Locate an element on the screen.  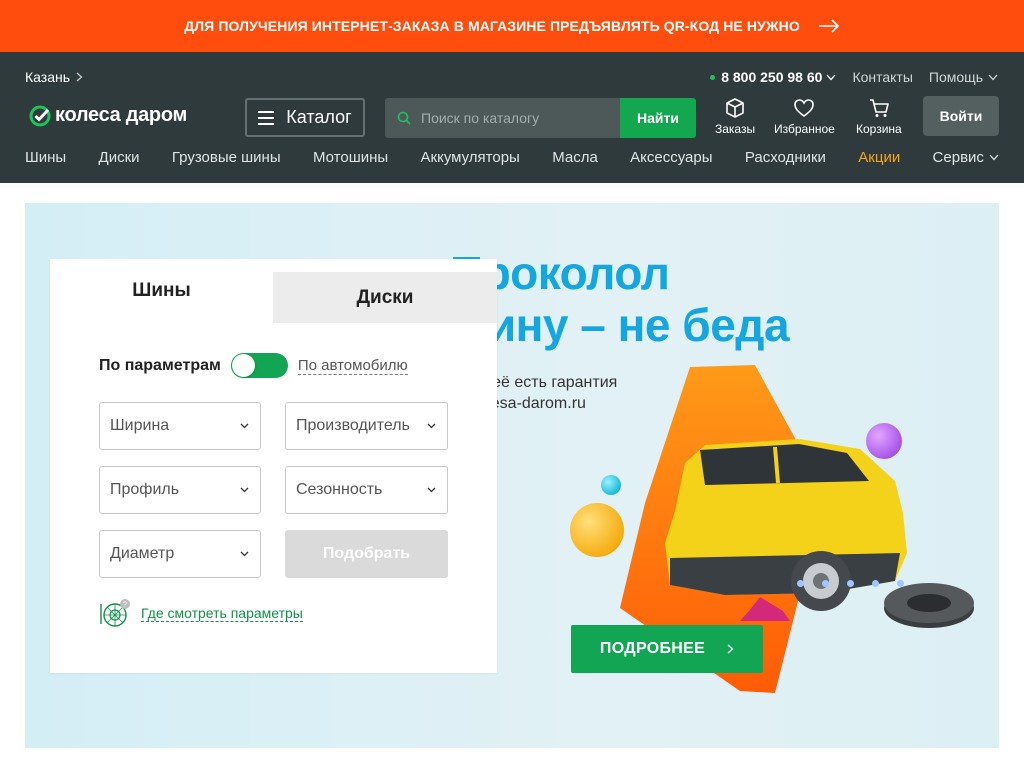
search-field is located at coordinates (502, 118).